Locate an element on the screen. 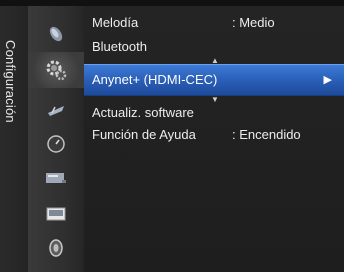 This screenshot has height=272, width=344. submenu-arrow-icon: ▶ is located at coordinates (327, 80).